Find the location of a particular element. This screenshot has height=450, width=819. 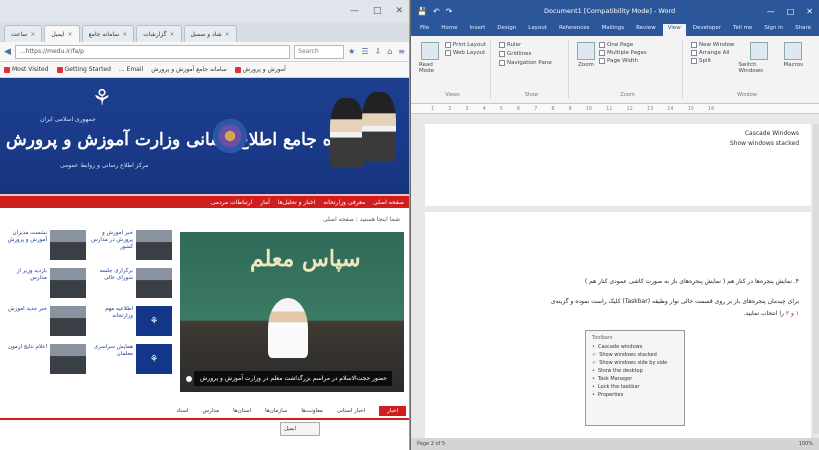

document-page: Cascade Windows Show windows stacked is located at coordinates (618, 165).